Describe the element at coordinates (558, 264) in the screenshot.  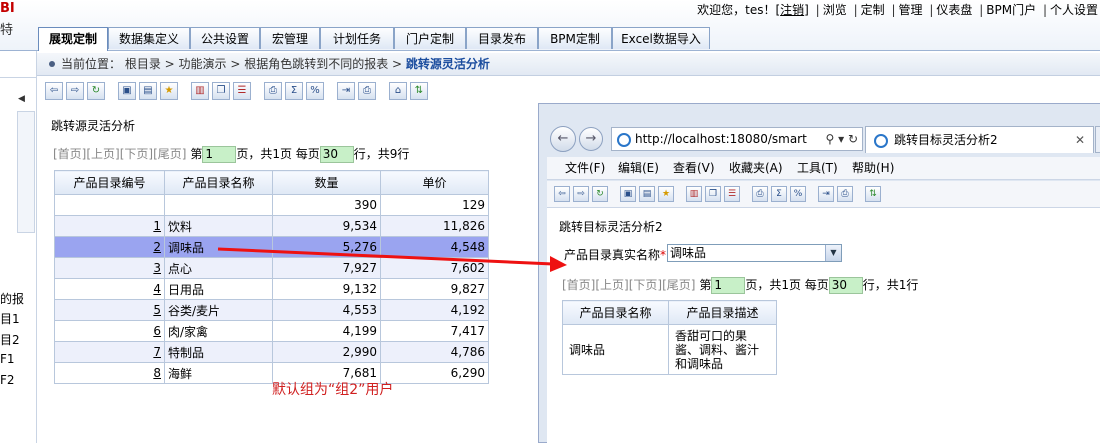
I see `arrow-head` at that location.